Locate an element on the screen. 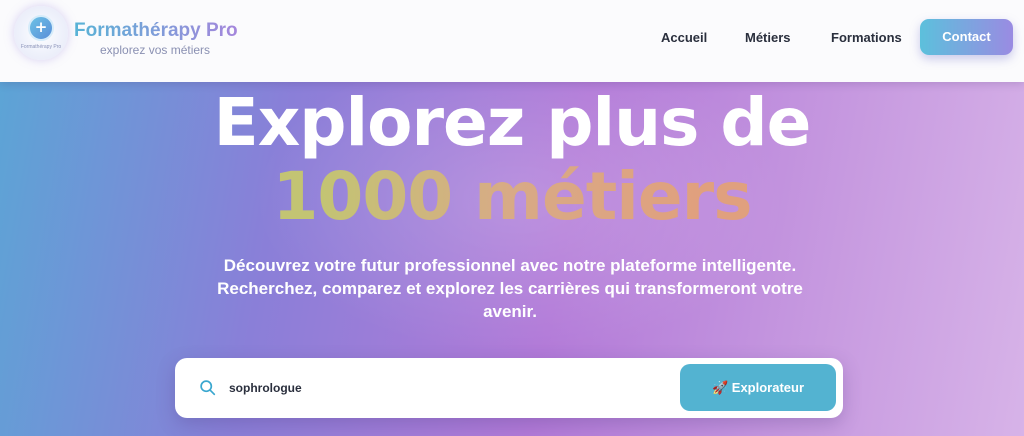  hero-title-line1: Explorez plus de is located at coordinates (512, 122).